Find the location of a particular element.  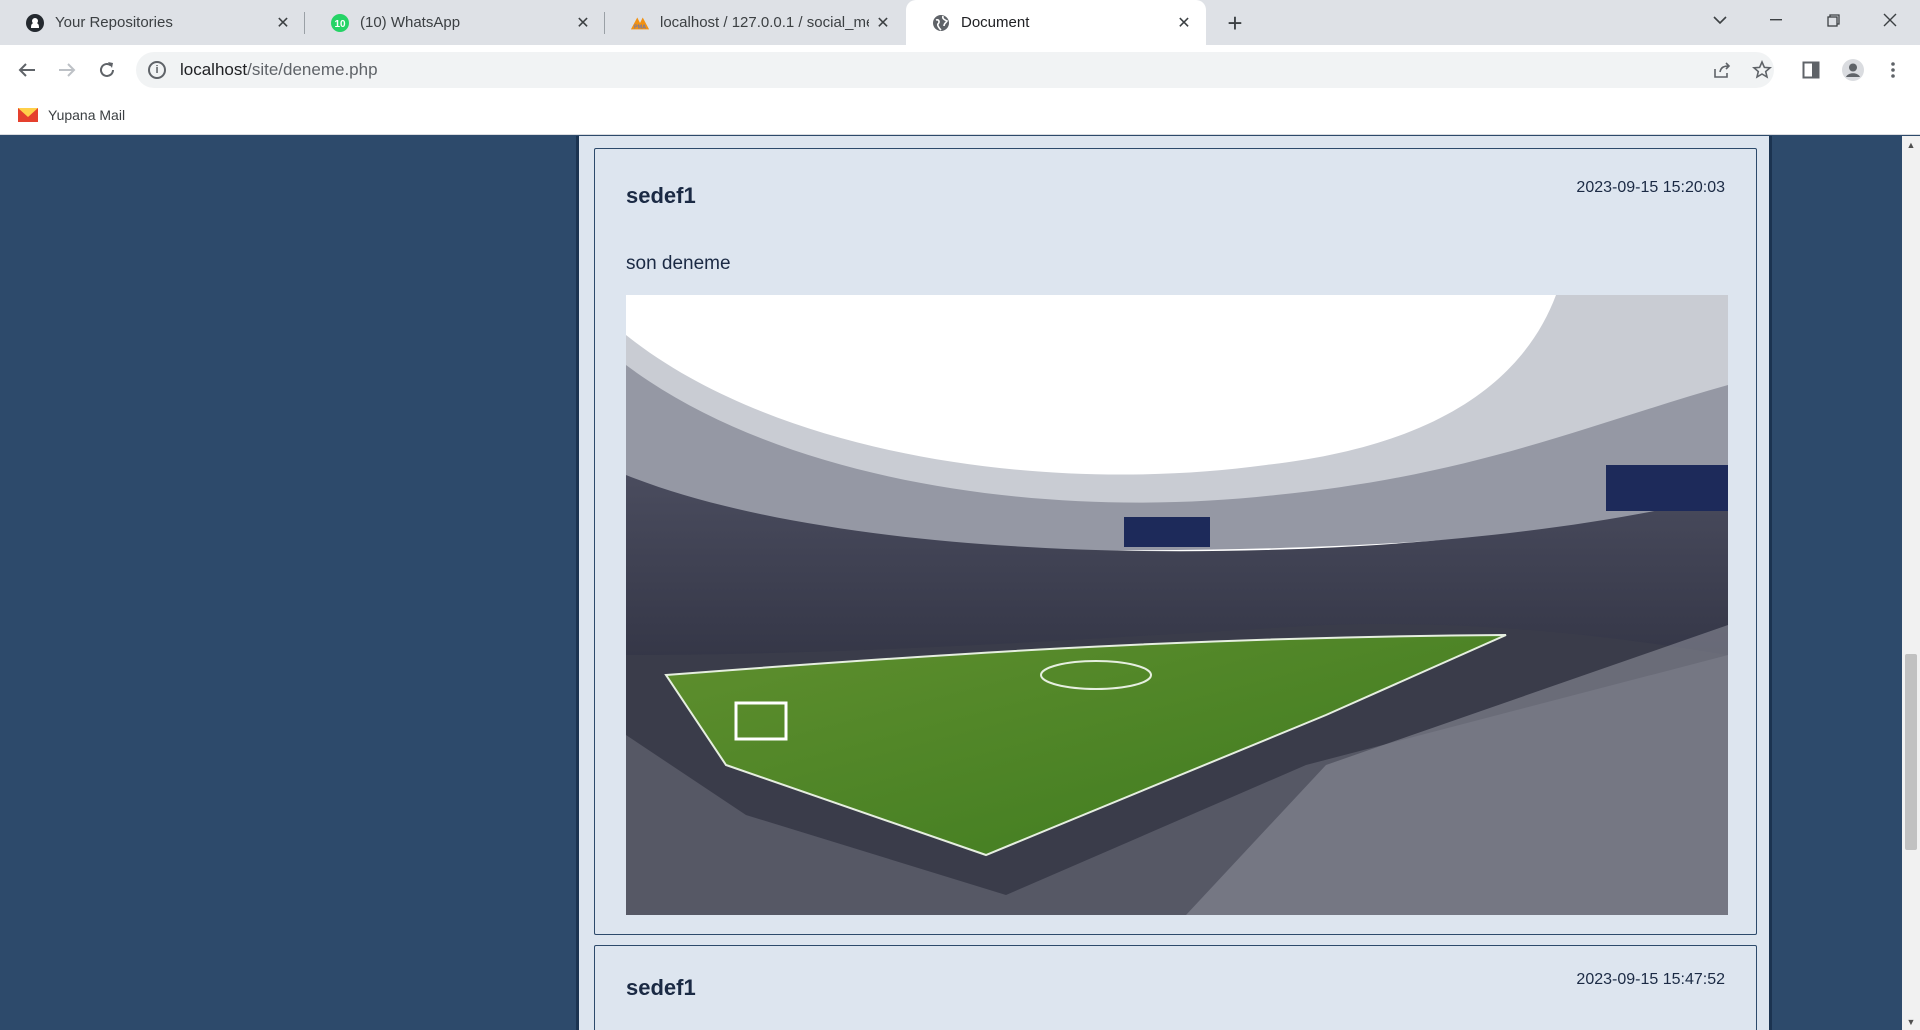

new-tab-button: + is located at coordinates (1235, 23).